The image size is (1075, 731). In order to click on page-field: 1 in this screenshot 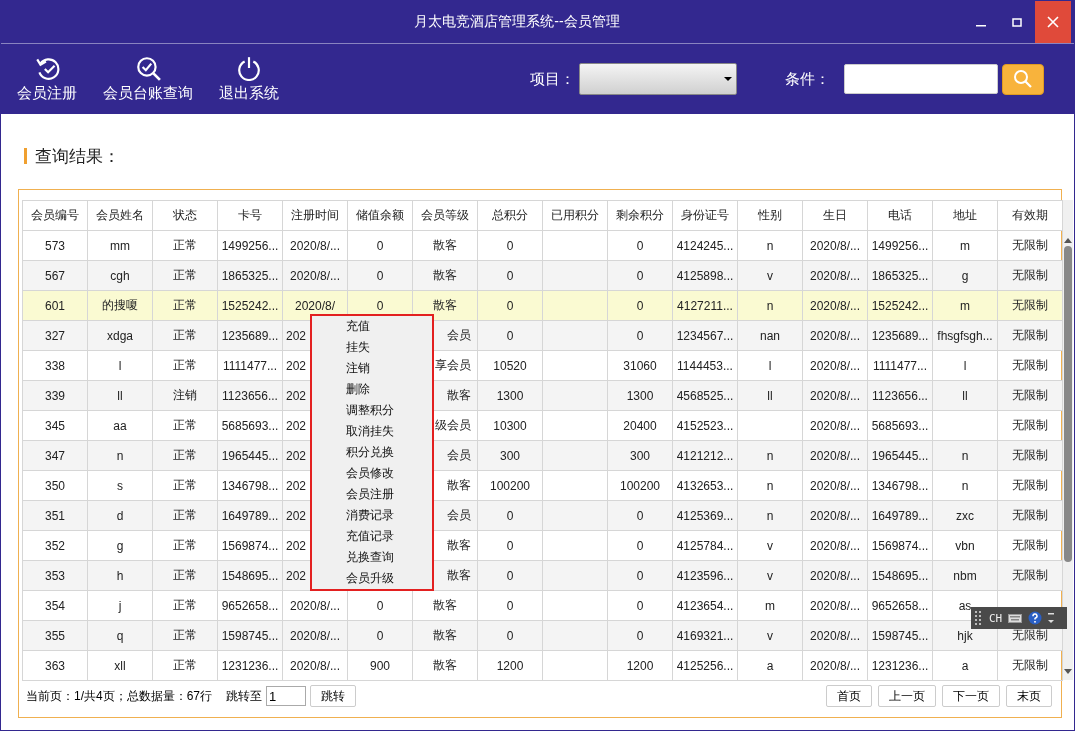, I will do `click(286, 696)`.